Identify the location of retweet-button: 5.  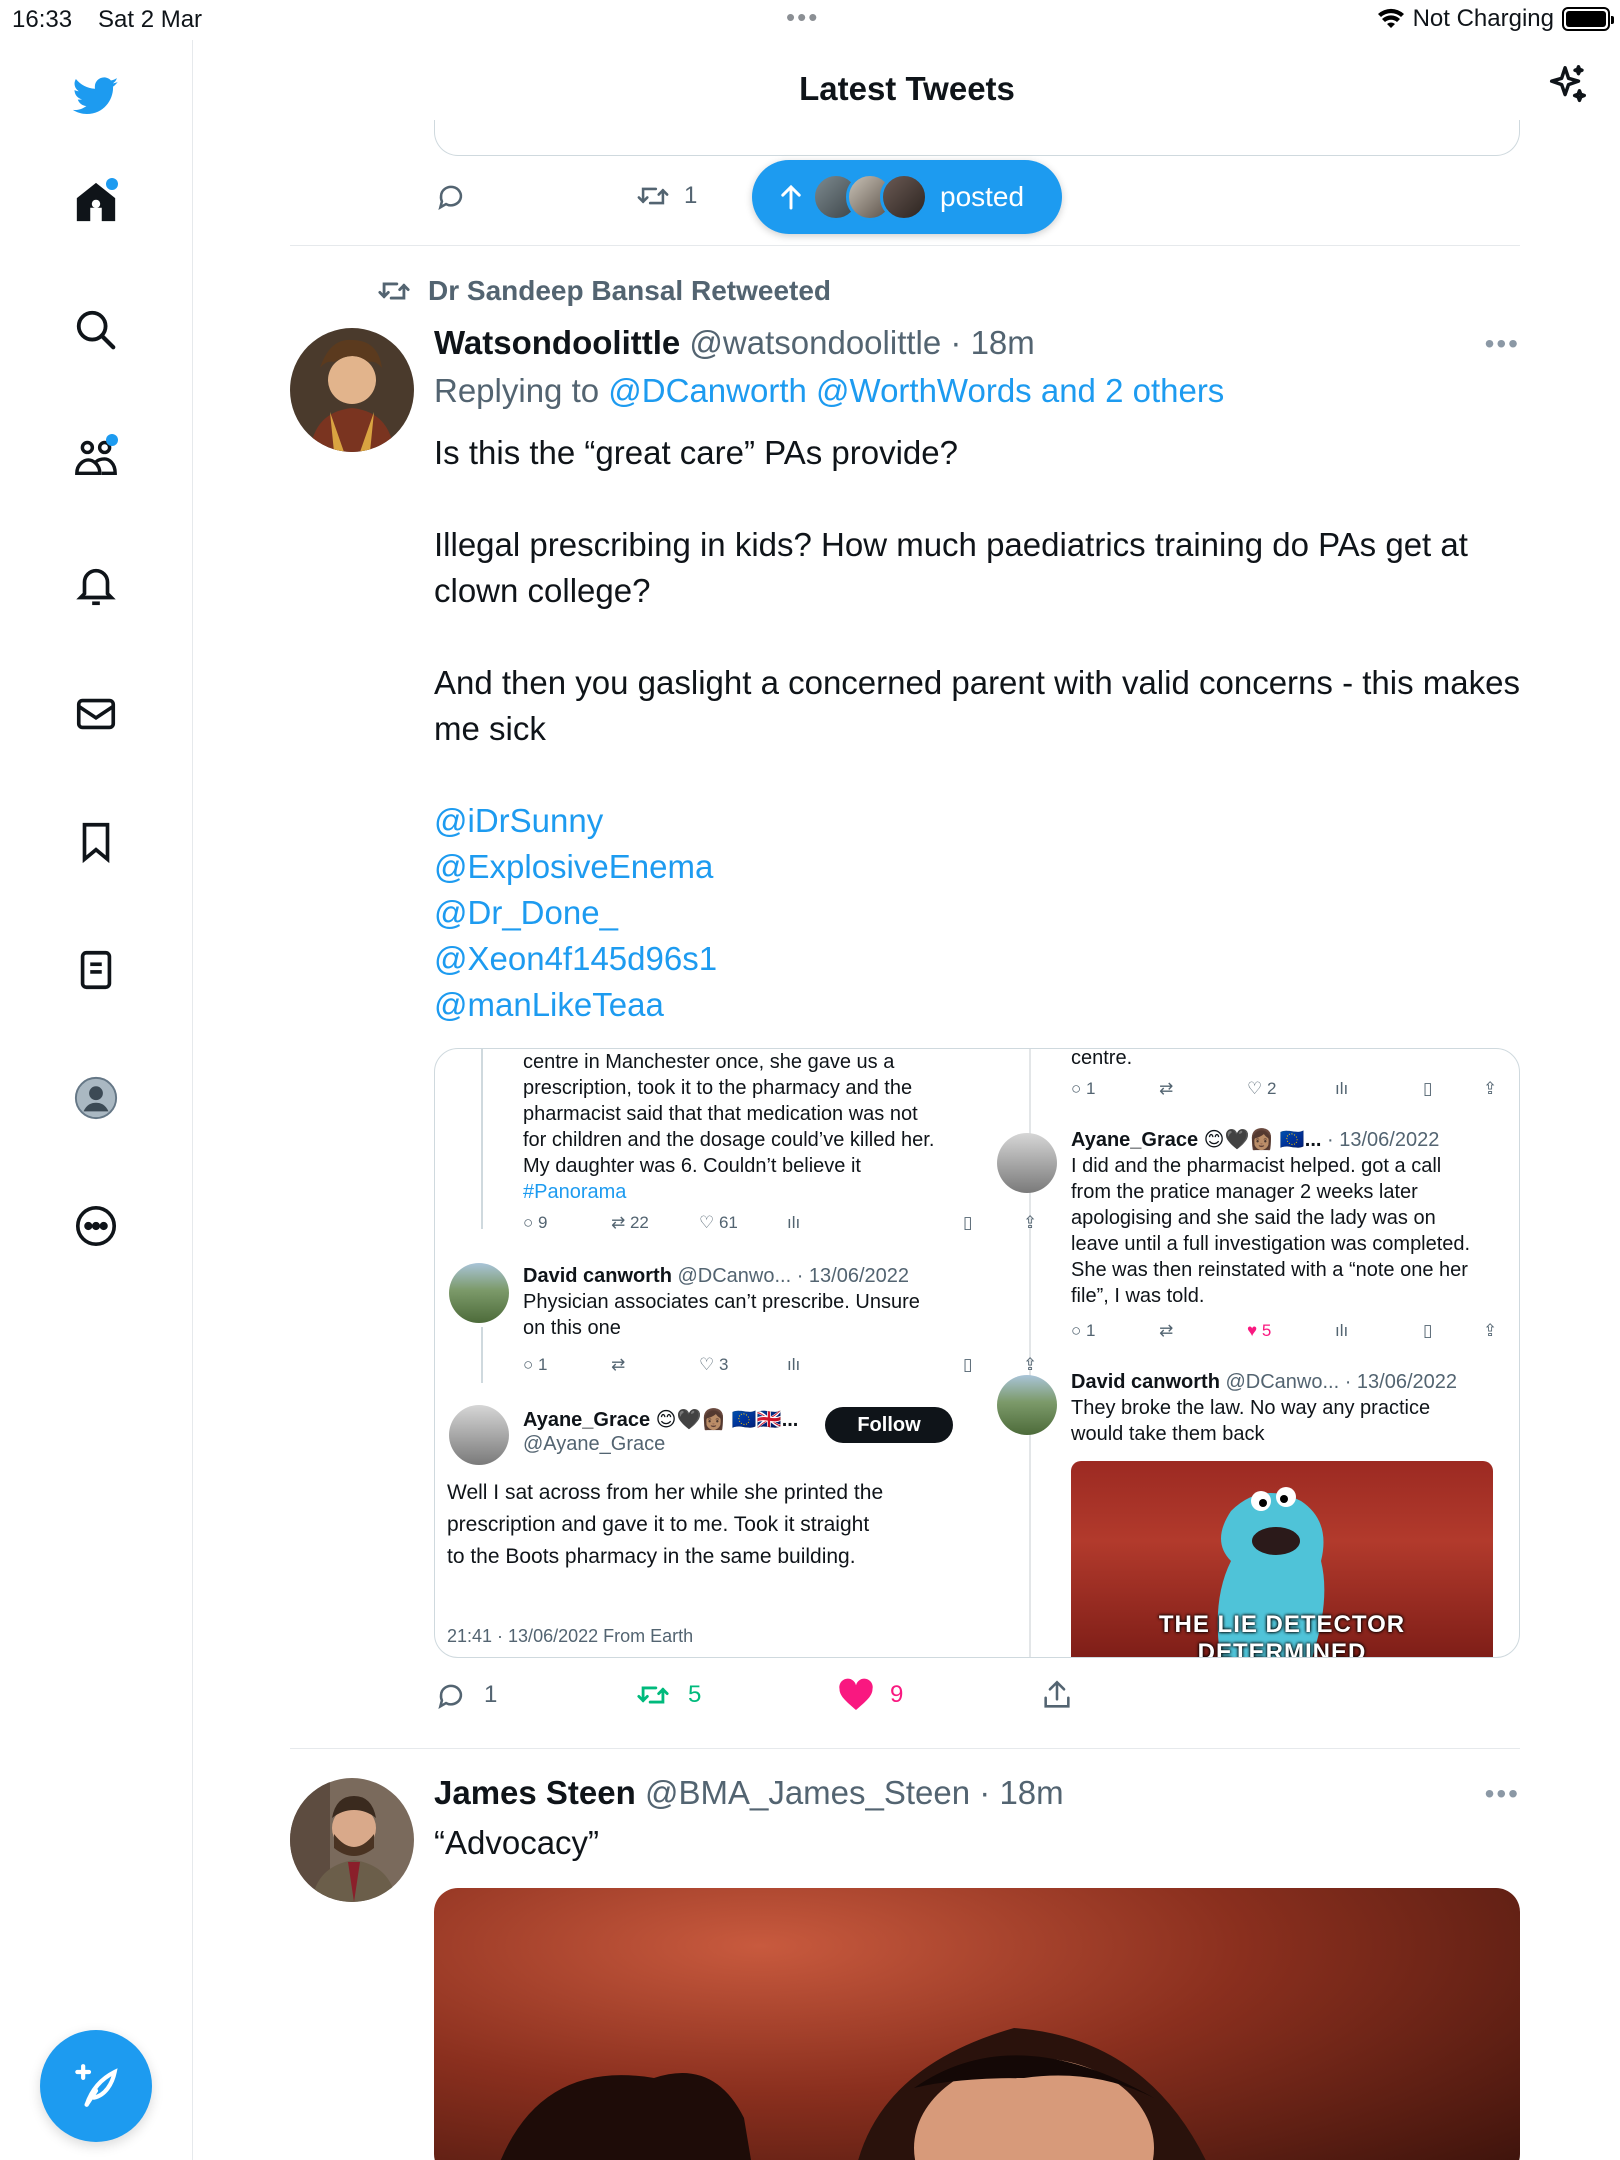
(667, 1695).